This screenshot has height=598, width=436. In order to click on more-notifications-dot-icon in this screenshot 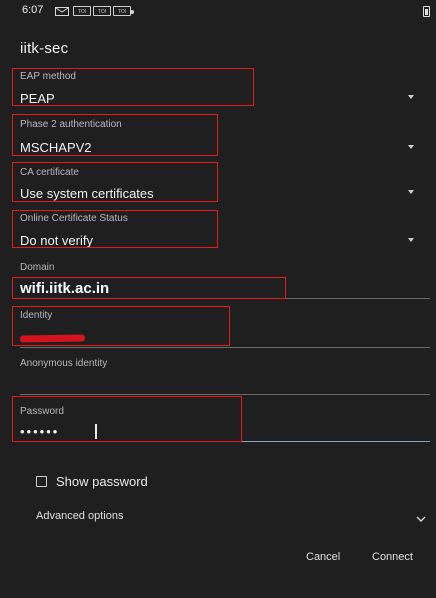, I will do `click(132, 12)`.